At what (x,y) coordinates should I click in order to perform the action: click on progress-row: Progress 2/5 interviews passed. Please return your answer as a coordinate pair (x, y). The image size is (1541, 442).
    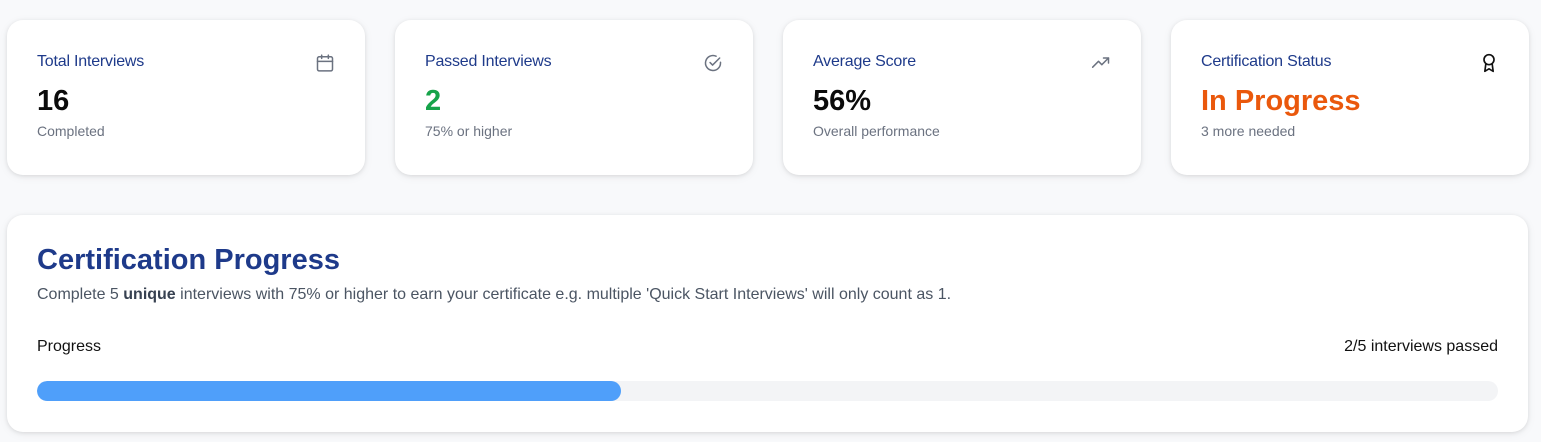
    Looking at the image, I should click on (767, 347).